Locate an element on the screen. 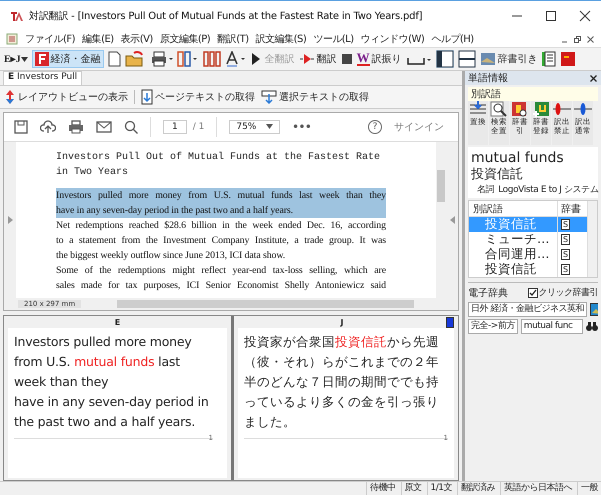 The width and height of the screenshot is (601, 495). article-paragraph: Net redemptions reached $28.6 billion in the week ended Dec. 16, according to a statement from the Investment Company Institute, a trade group. It was the biggest weekly outflow since June 2013, ICI data show. is located at coordinates (221, 241).